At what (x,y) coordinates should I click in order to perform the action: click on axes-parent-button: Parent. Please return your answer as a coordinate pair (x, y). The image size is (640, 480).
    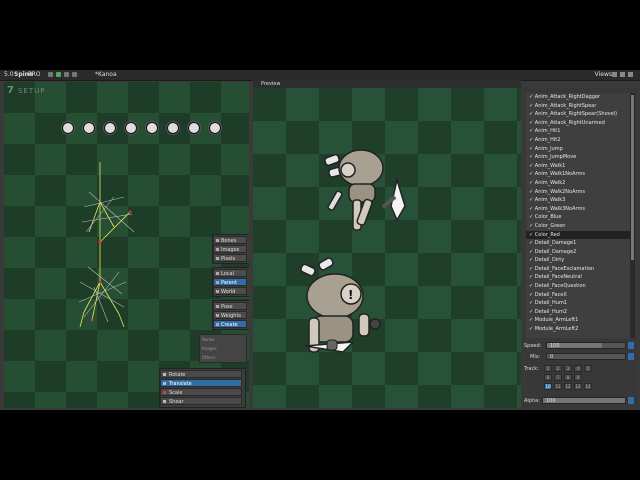
    Looking at the image, I should click on (230, 282).